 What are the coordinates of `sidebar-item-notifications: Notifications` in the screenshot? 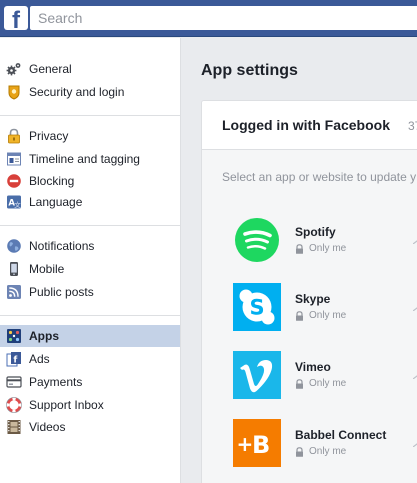 It's located at (90, 246).